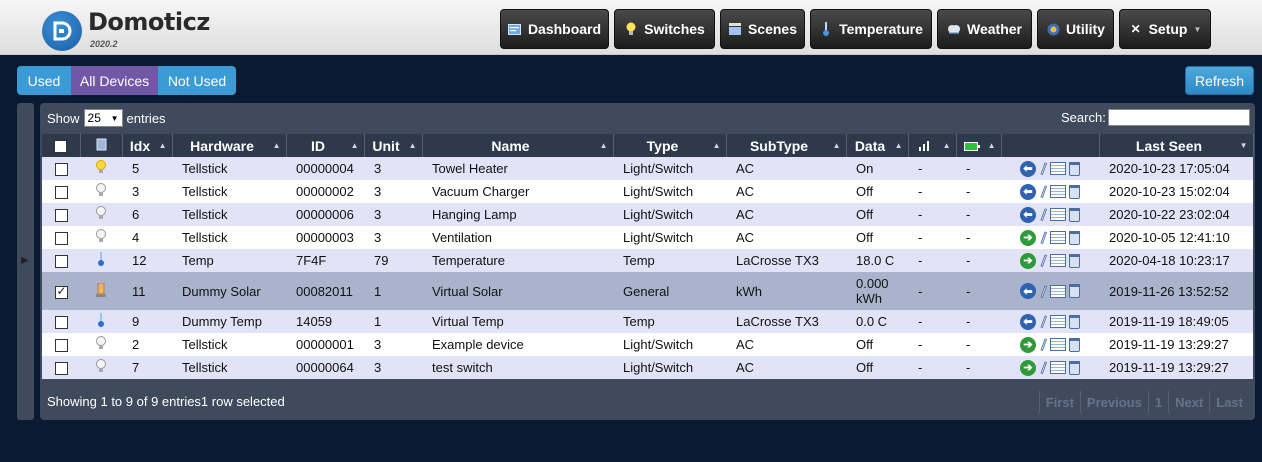 This screenshot has width=1262, height=462. I want to click on select-all-header, so click(61, 145).